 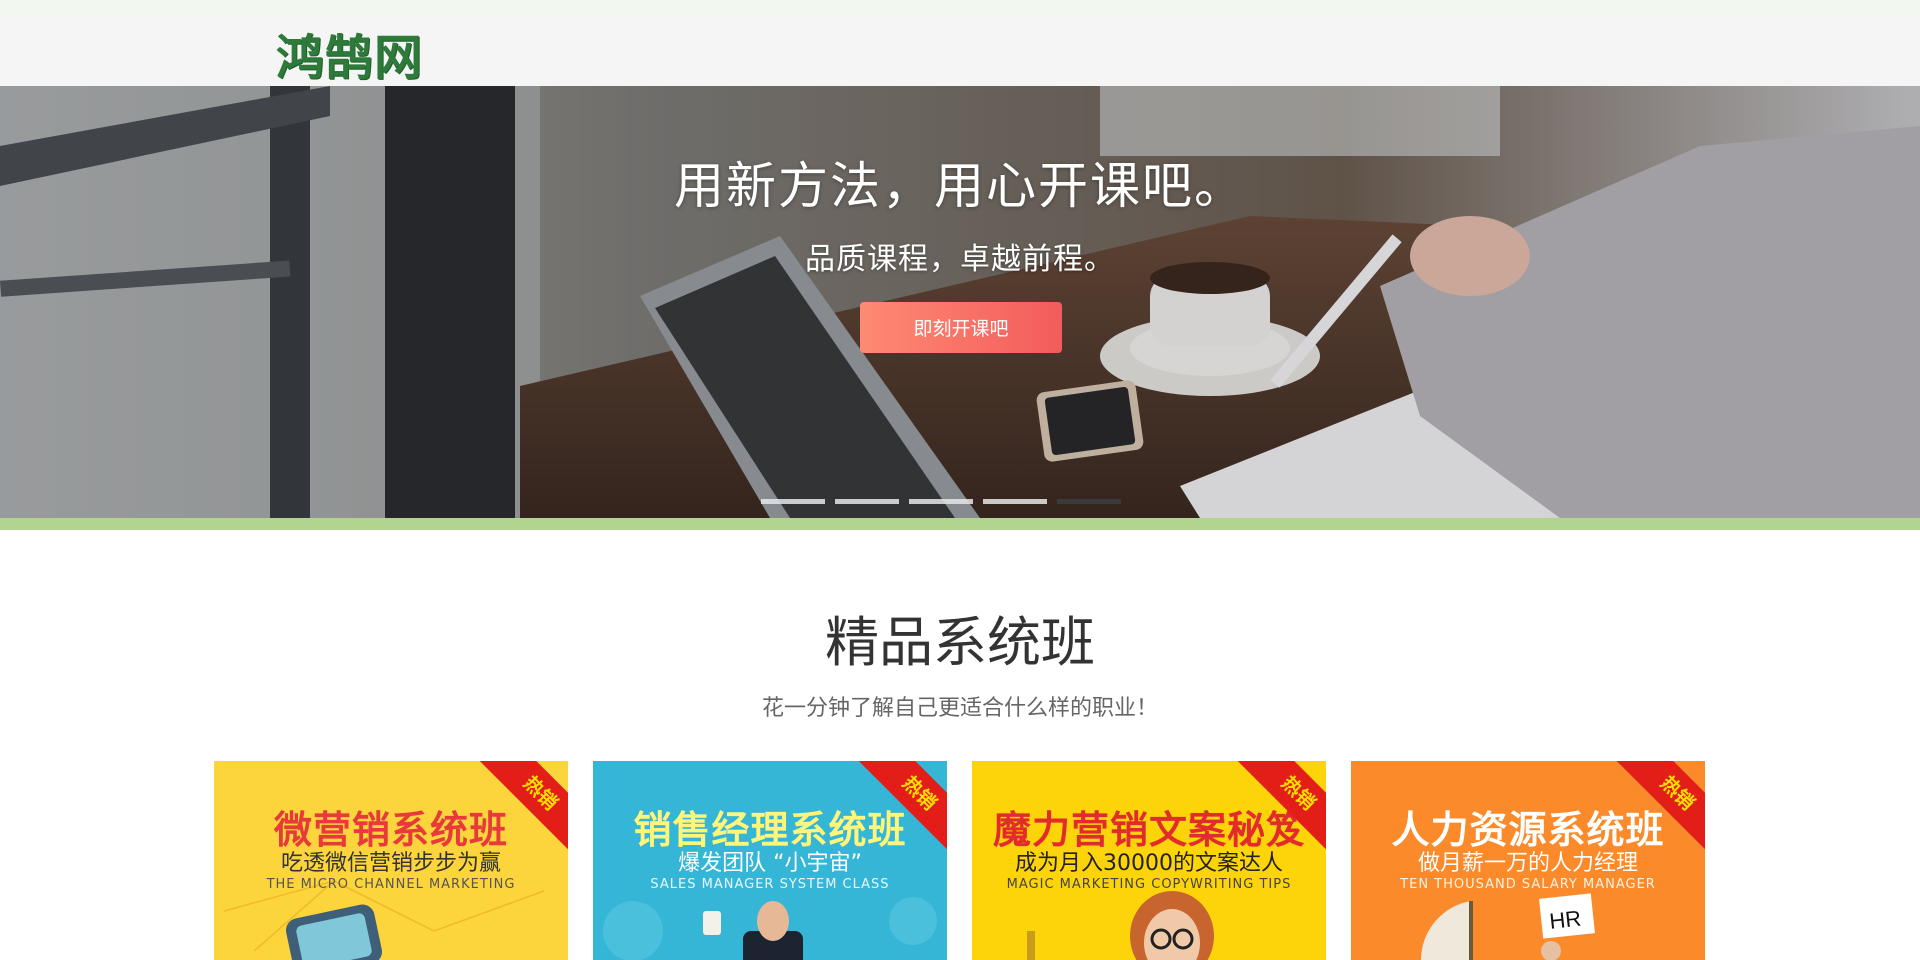 What do you see at coordinates (960, 259) in the screenshot?
I see `hero-subtitle: 品质课程，卓越前程。` at bounding box center [960, 259].